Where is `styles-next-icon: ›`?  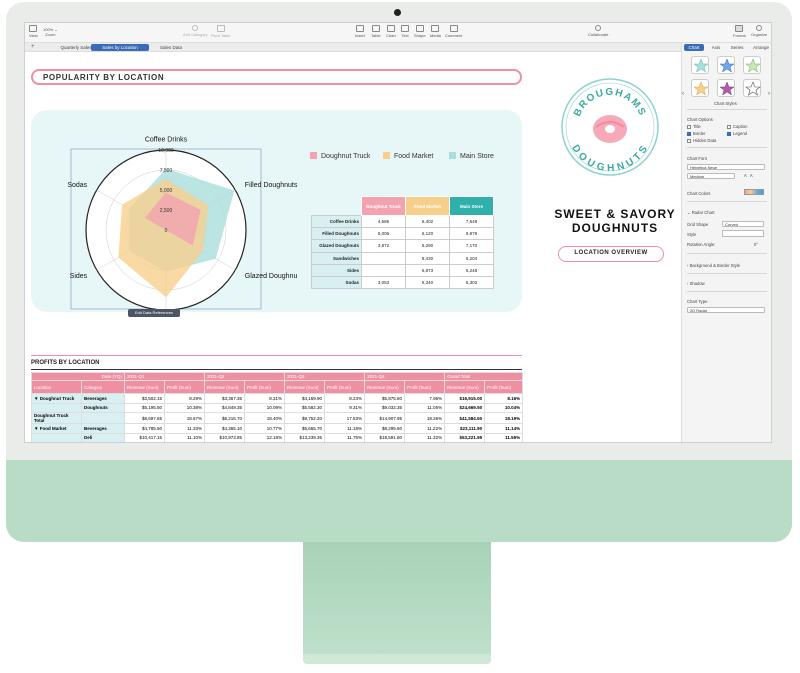
styles-next-icon: › is located at coordinates (769, 94).